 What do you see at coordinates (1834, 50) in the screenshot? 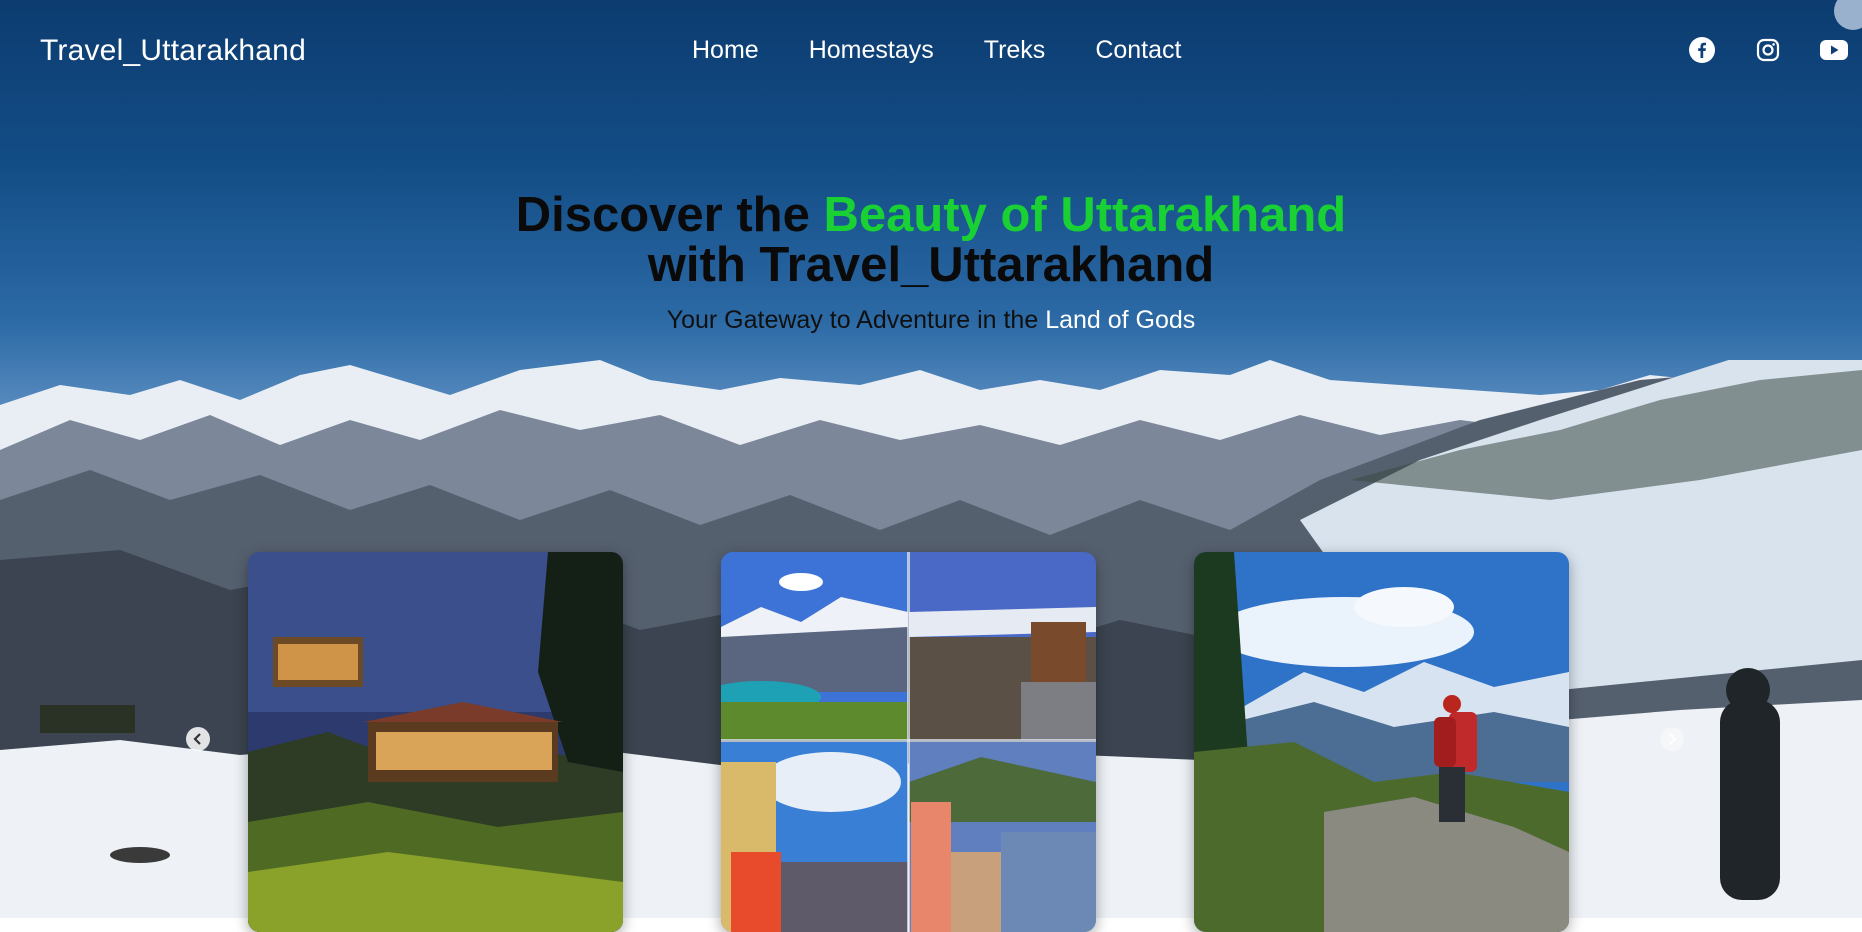
I see `youtube-icon` at bounding box center [1834, 50].